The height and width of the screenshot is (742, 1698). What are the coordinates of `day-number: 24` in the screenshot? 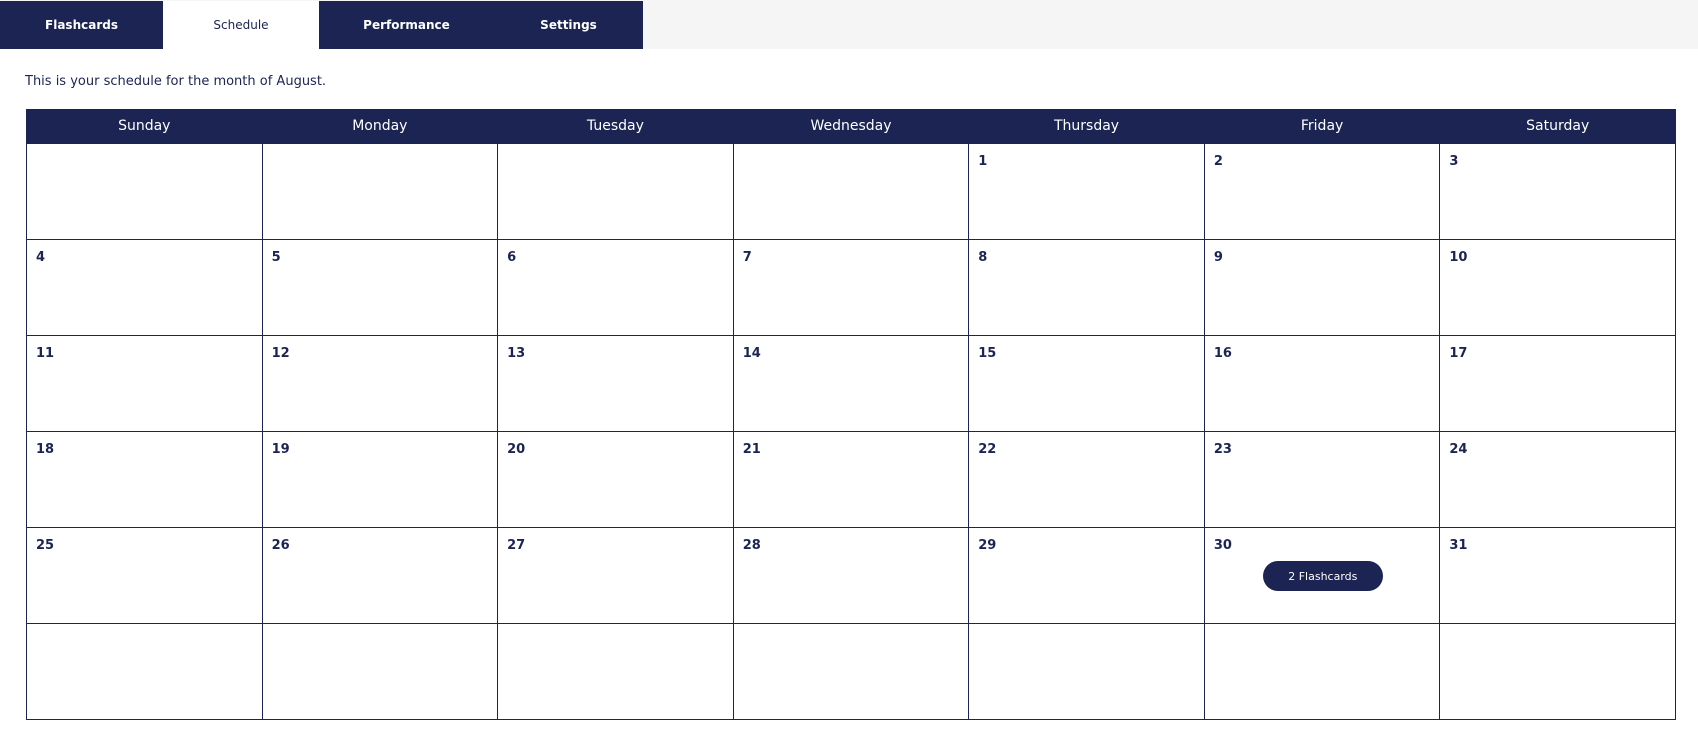 It's located at (1458, 449).